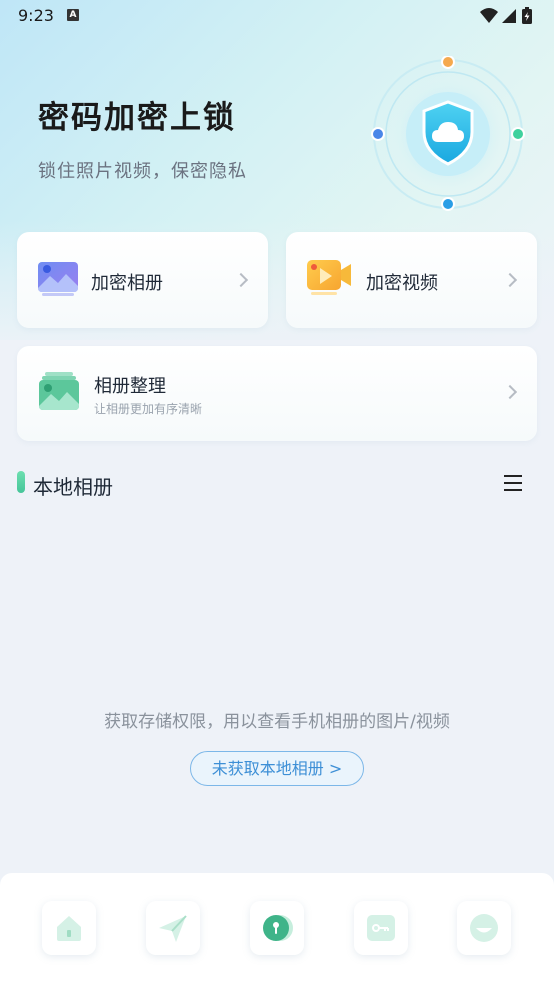 The height and width of the screenshot is (984, 554). I want to click on hero-title: 密码加密上锁, so click(137, 118).